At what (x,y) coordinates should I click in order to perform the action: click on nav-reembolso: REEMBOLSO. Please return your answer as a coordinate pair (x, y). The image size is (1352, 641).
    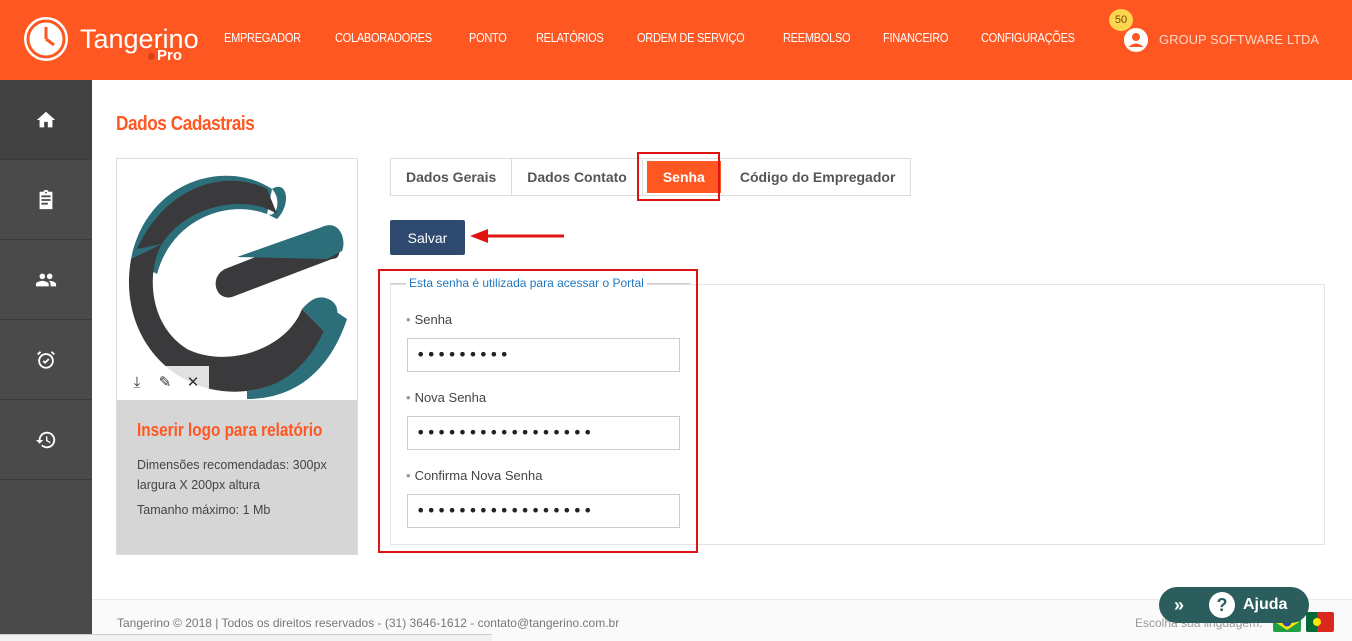
    Looking at the image, I should click on (817, 38).